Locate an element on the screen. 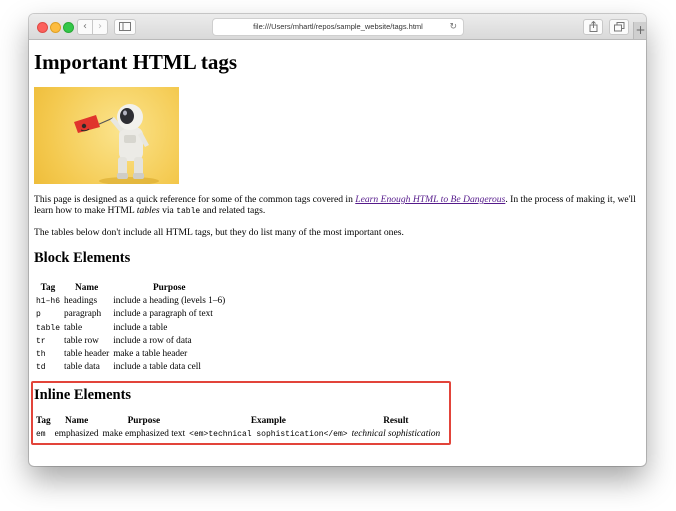 This screenshot has width=676, height=511. result-emphasis: technical sophistication is located at coordinates (396, 433).